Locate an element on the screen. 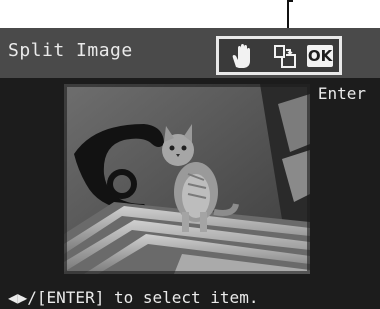 The image size is (380, 309). toolbar-icon-group: OK is located at coordinates (279, 55).